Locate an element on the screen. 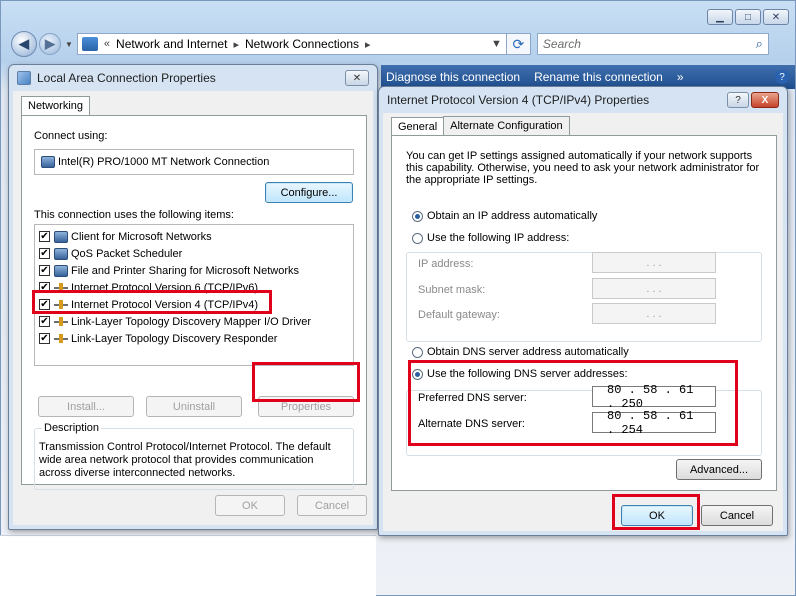  lac-tabs: Networking is located at coordinates (56, 105).